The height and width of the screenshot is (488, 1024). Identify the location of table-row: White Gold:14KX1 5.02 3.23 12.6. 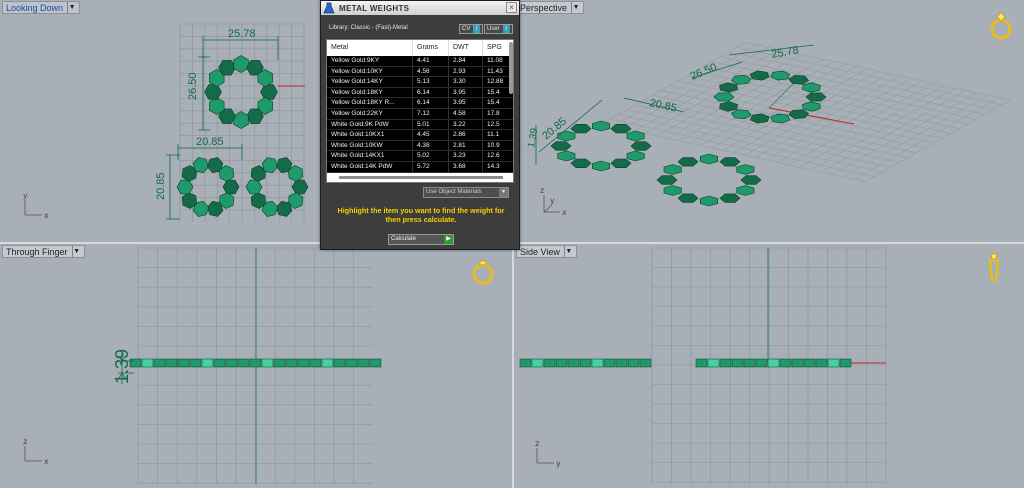
(420, 156).